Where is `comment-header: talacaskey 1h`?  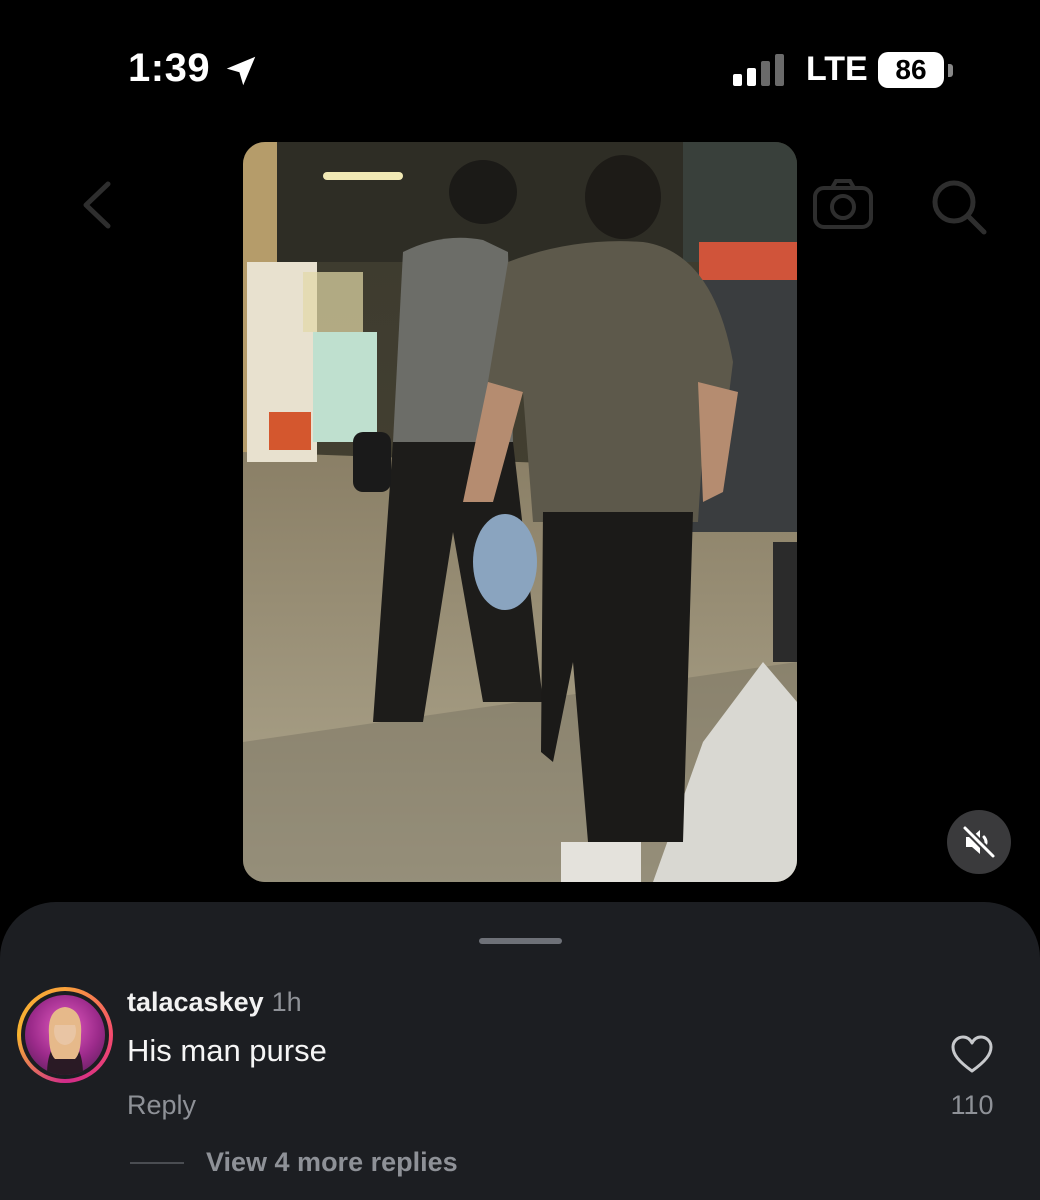
comment-header: talacaskey 1h is located at coordinates (214, 1002).